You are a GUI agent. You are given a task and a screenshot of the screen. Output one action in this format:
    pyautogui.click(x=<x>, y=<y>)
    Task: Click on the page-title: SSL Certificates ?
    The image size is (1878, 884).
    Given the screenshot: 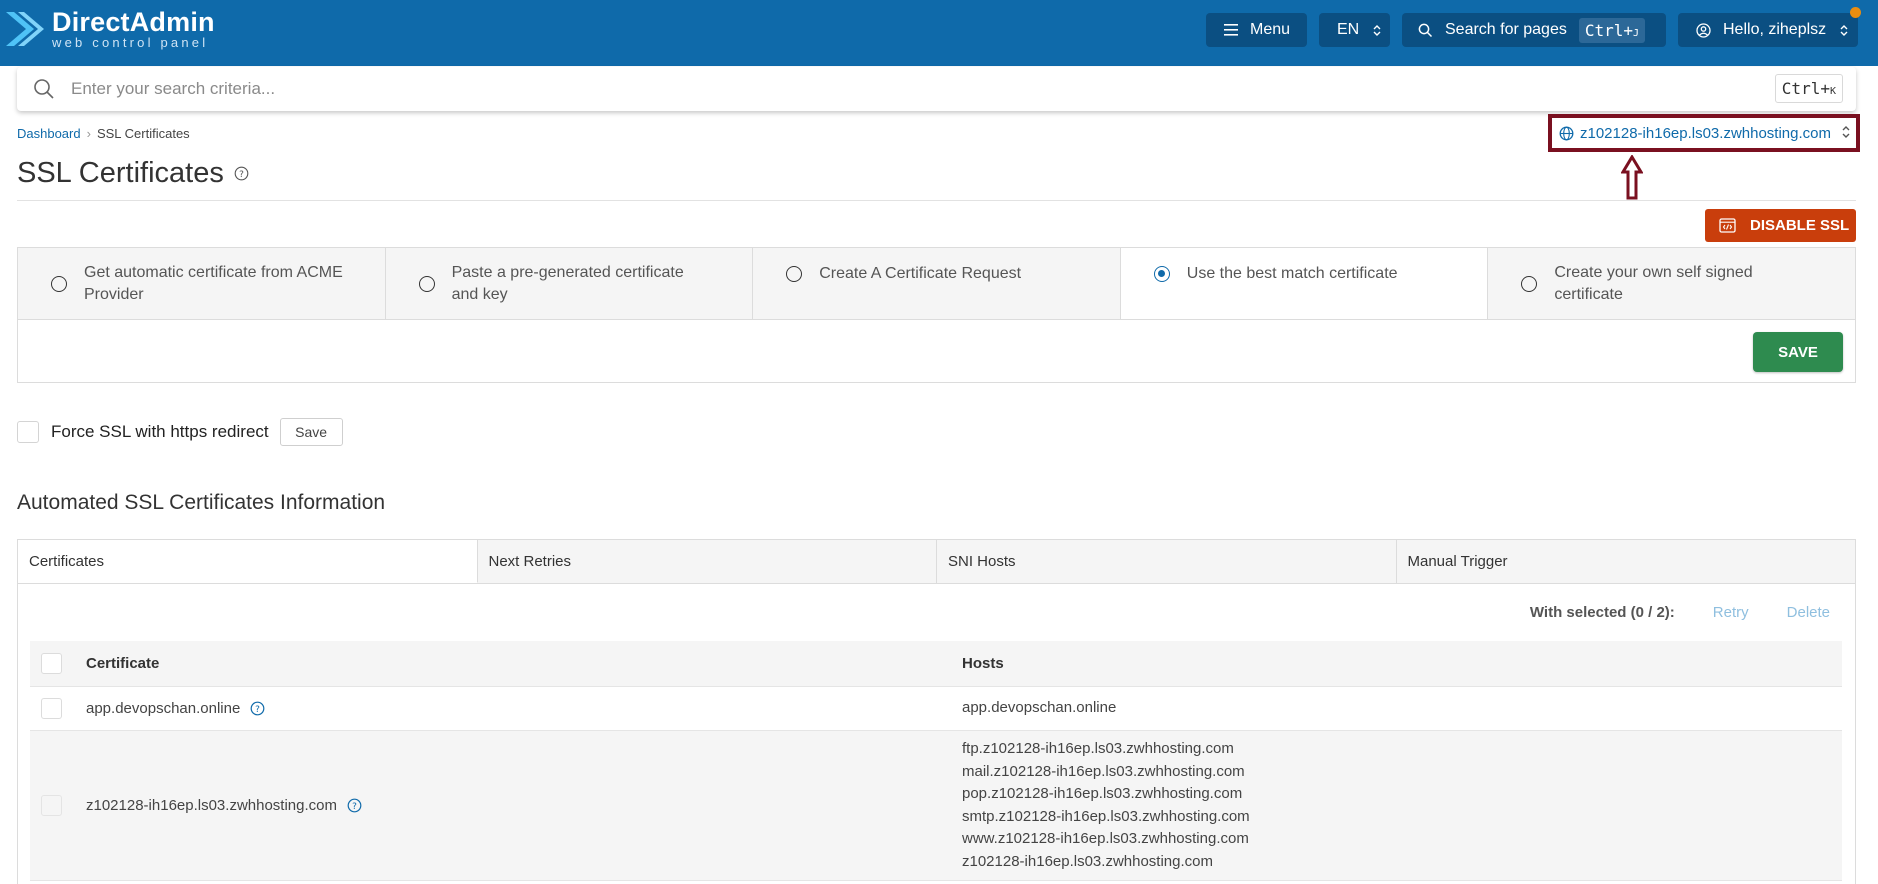 What is the action you would take?
    pyautogui.click(x=133, y=173)
    